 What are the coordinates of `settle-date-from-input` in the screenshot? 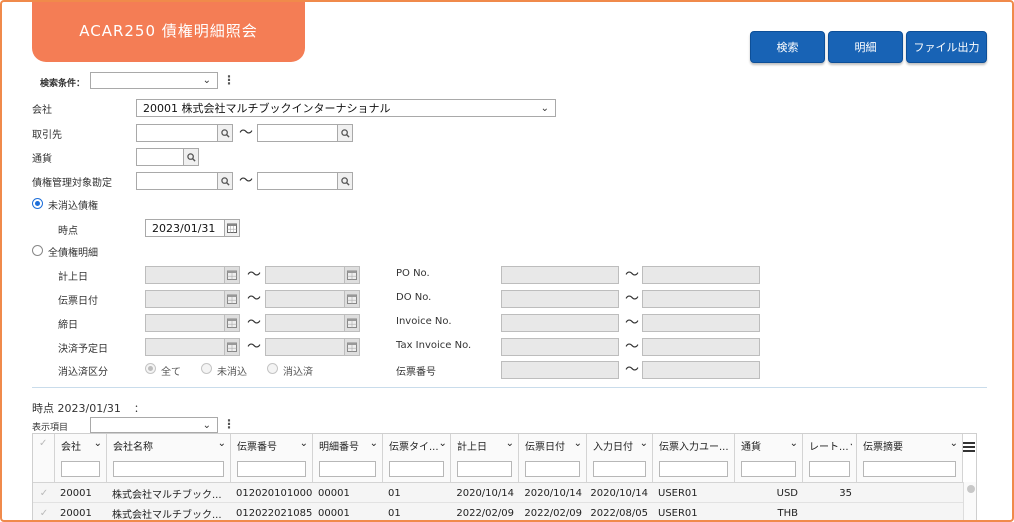 It's located at (185, 347).